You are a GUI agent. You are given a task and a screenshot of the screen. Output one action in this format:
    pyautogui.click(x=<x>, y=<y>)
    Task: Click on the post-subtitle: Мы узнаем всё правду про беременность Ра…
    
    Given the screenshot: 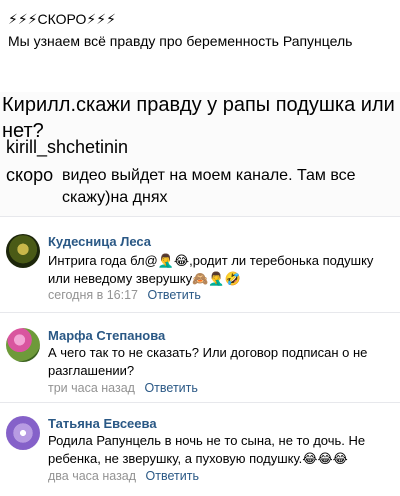 What is the action you would take?
    pyautogui.click(x=180, y=41)
    